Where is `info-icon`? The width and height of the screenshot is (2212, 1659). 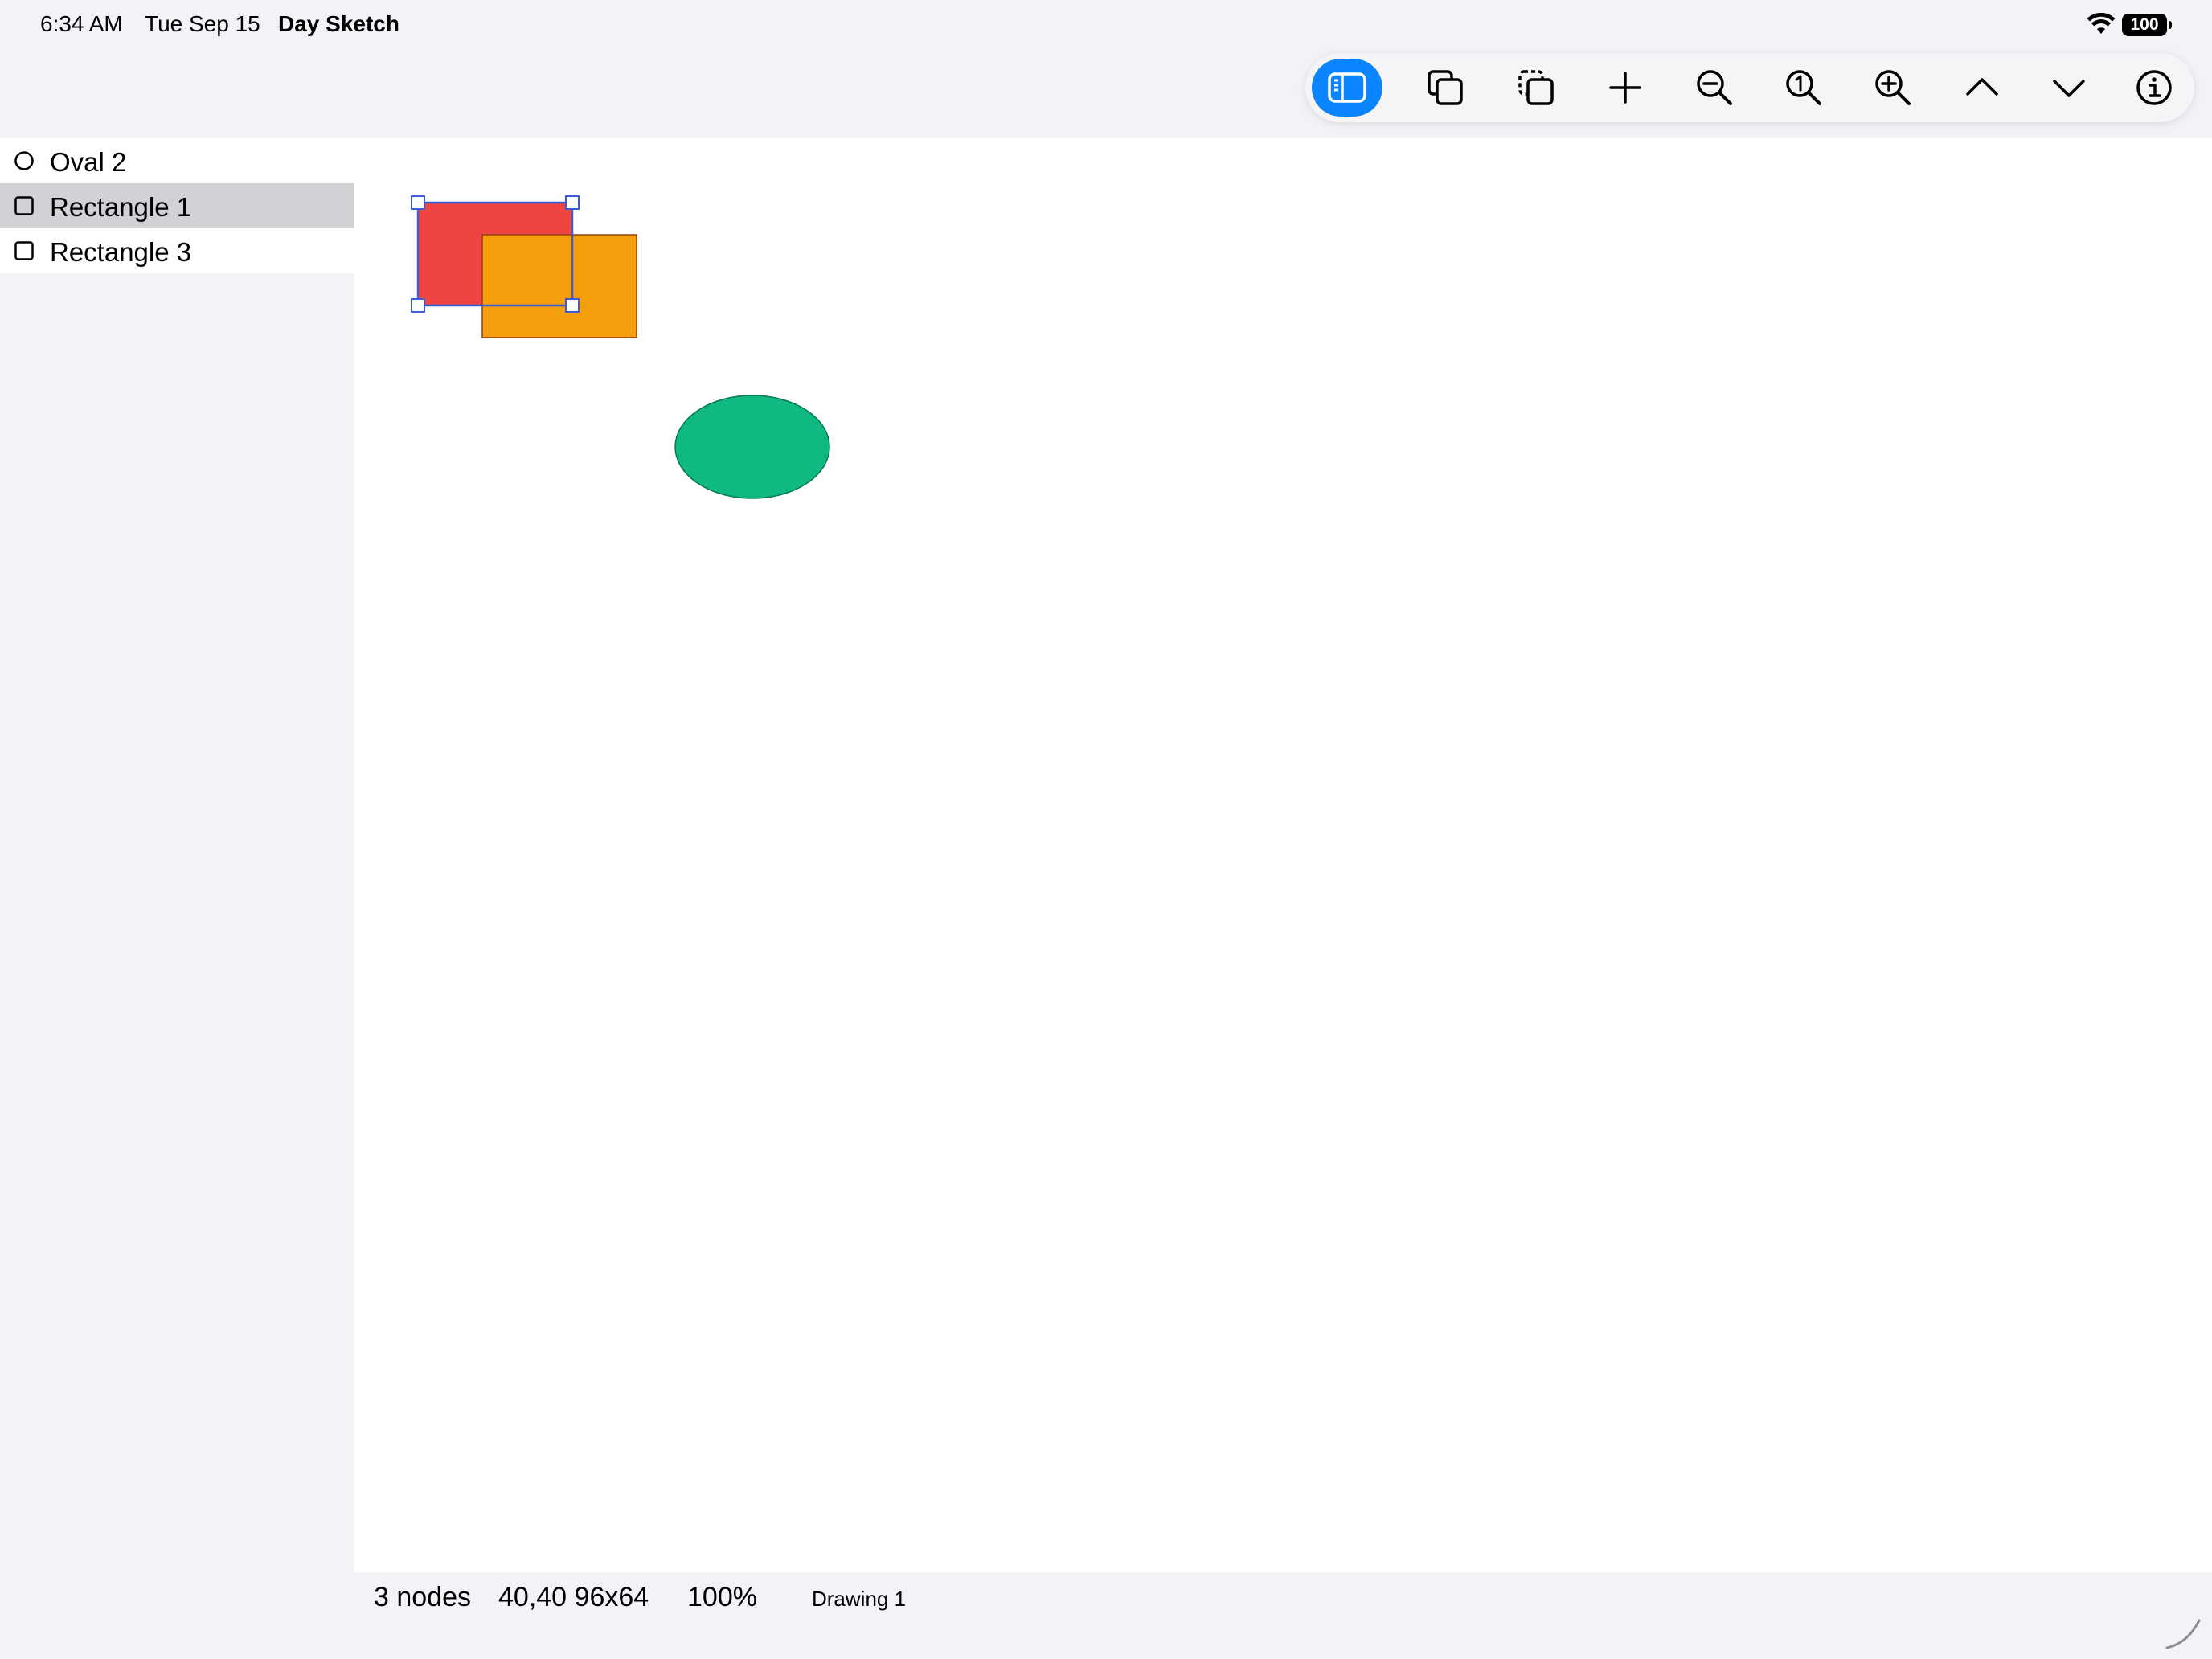 info-icon is located at coordinates (2154, 87).